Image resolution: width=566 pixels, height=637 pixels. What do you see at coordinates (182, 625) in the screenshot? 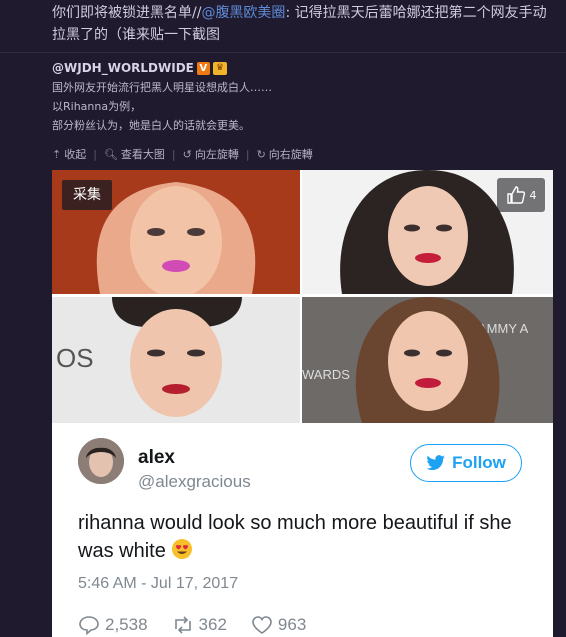
I see `retweet-icon` at bounding box center [182, 625].